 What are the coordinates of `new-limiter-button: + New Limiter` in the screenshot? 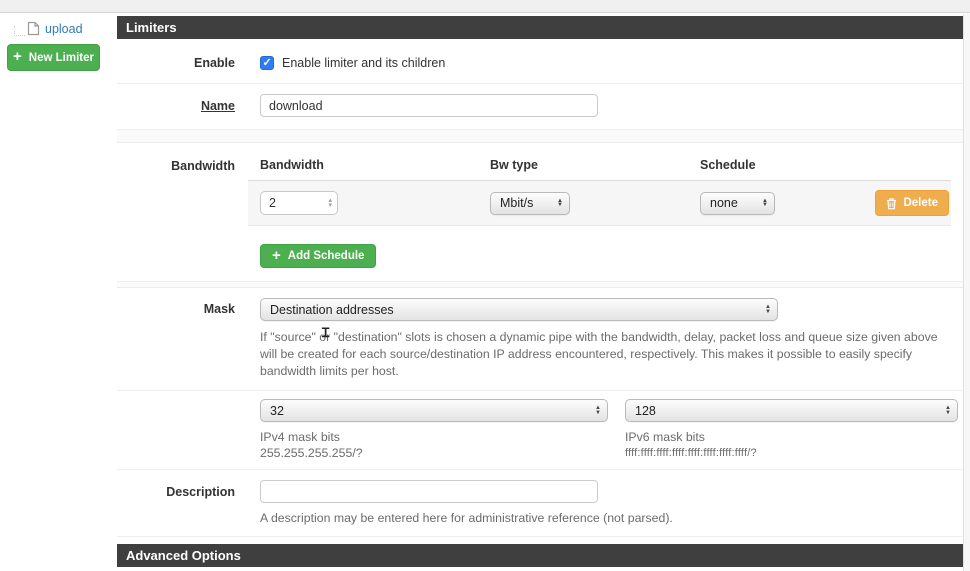 It's located at (53, 57).